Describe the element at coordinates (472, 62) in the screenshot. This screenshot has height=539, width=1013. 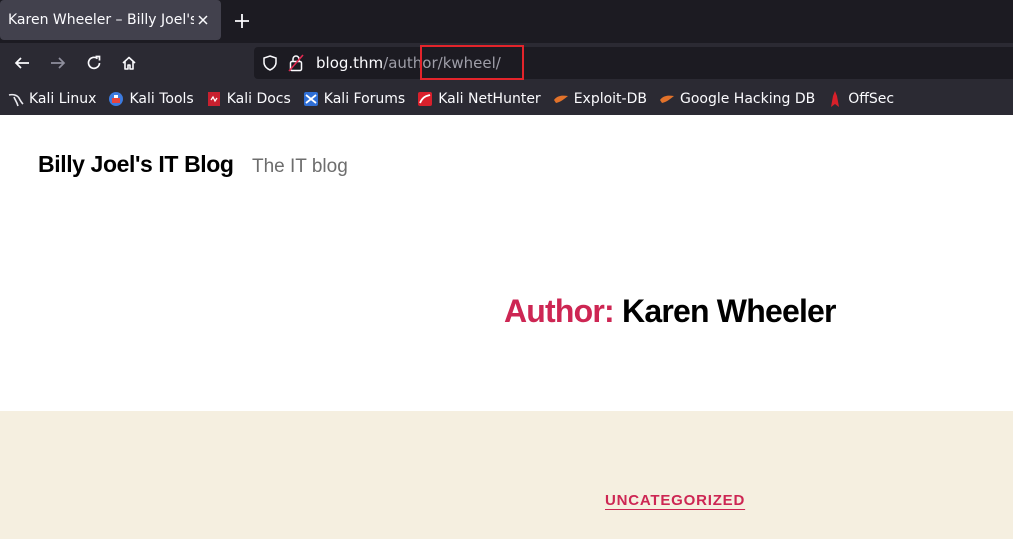
I see `url-path-highlight-box` at that location.